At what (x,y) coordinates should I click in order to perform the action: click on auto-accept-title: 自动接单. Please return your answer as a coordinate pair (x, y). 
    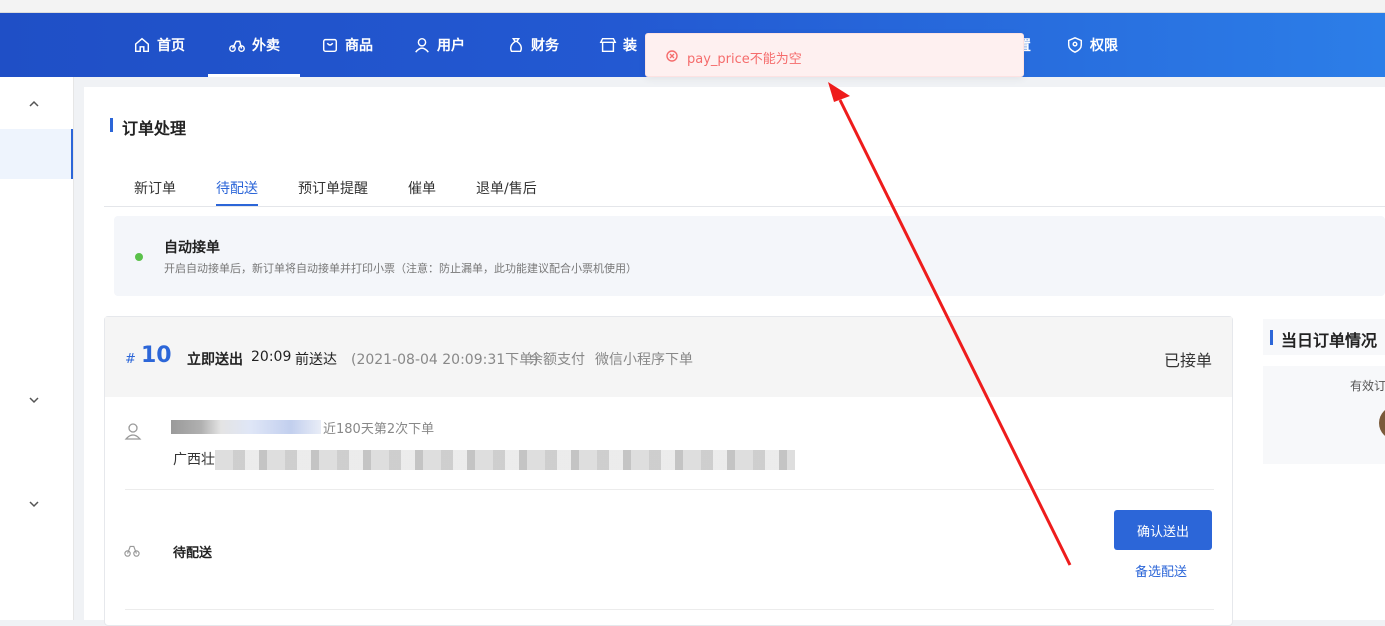
    Looking at the image, I should click on (192, 248).